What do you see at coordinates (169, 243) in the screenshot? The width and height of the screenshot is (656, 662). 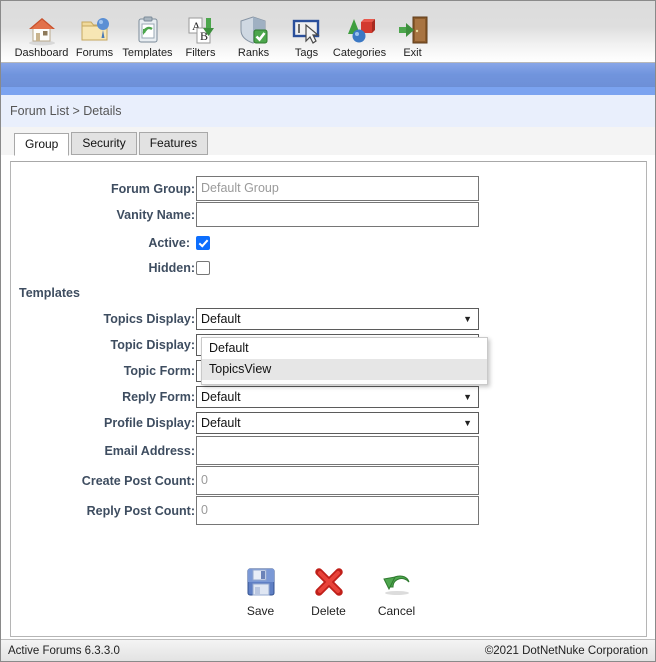 I see `active-label: Active:` at bounding box center [169, 243].